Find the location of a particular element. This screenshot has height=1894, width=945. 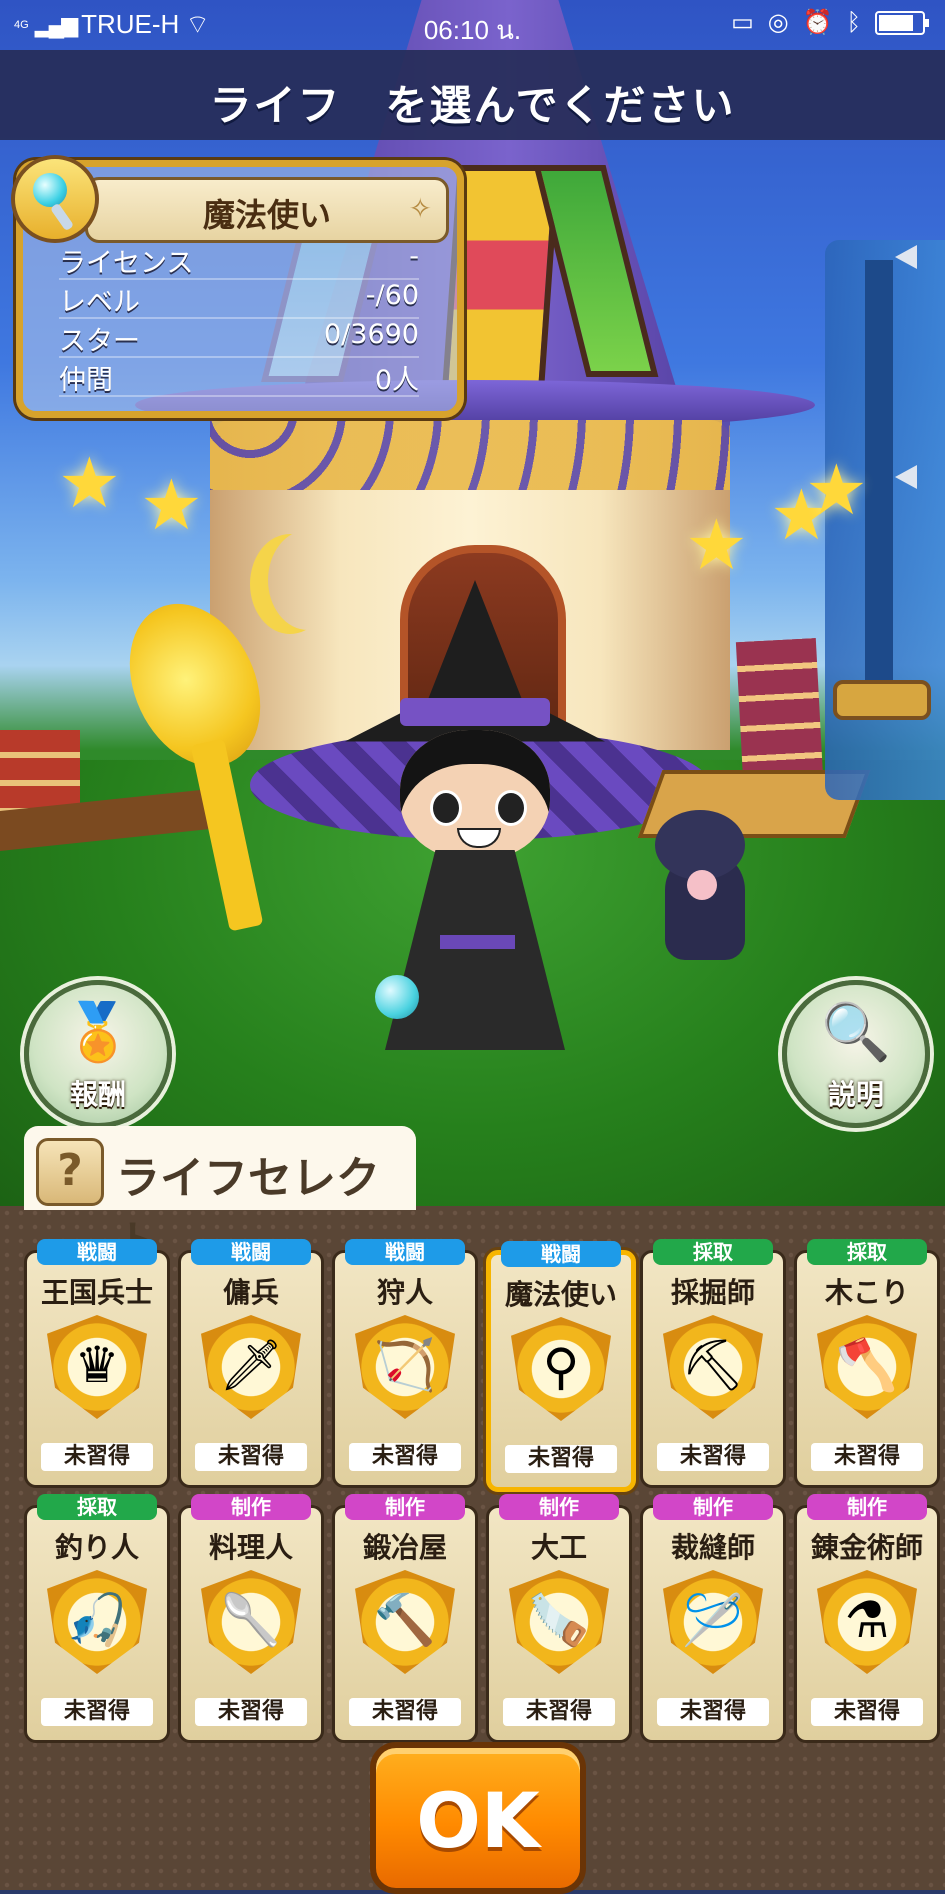

black-cat is located at coordinates (705, 890).